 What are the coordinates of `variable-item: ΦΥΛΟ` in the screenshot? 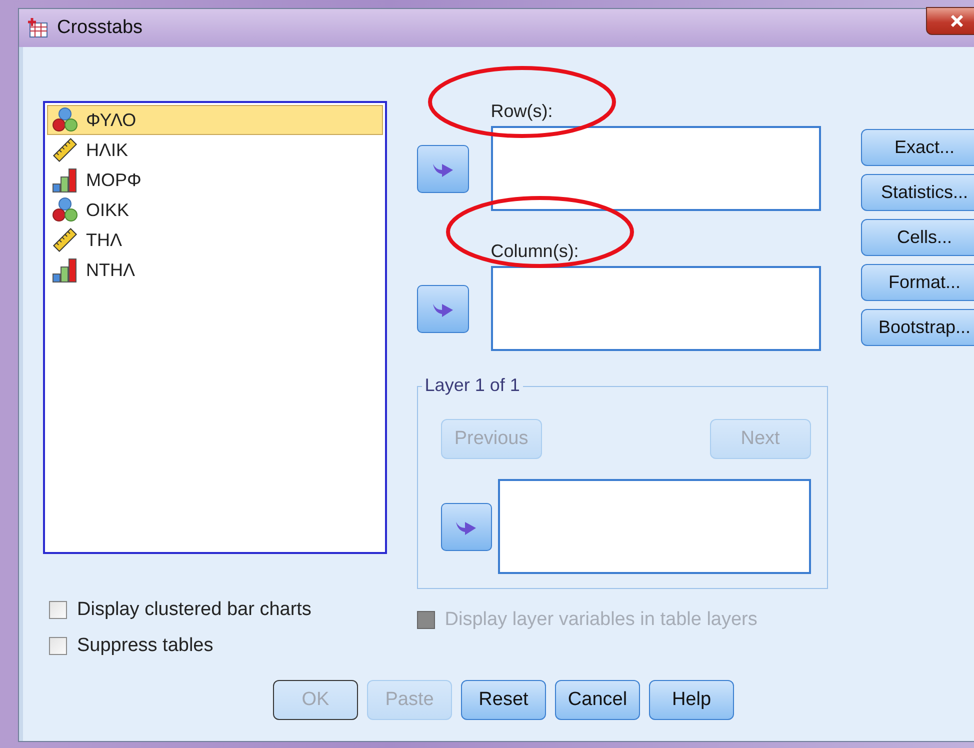 It's located at (215, 120).